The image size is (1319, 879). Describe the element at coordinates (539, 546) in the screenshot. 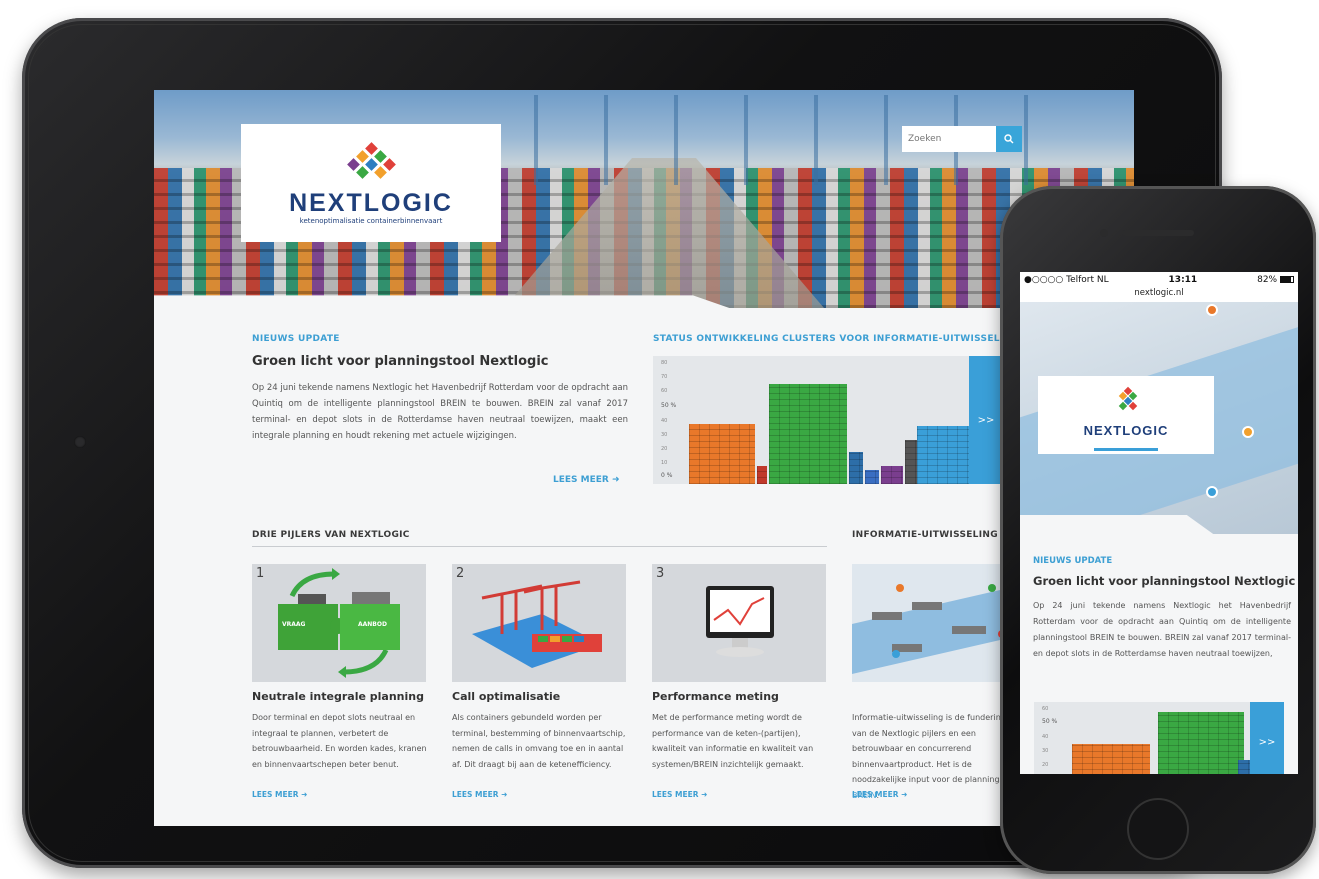

I see `pillars-divider` at that location.